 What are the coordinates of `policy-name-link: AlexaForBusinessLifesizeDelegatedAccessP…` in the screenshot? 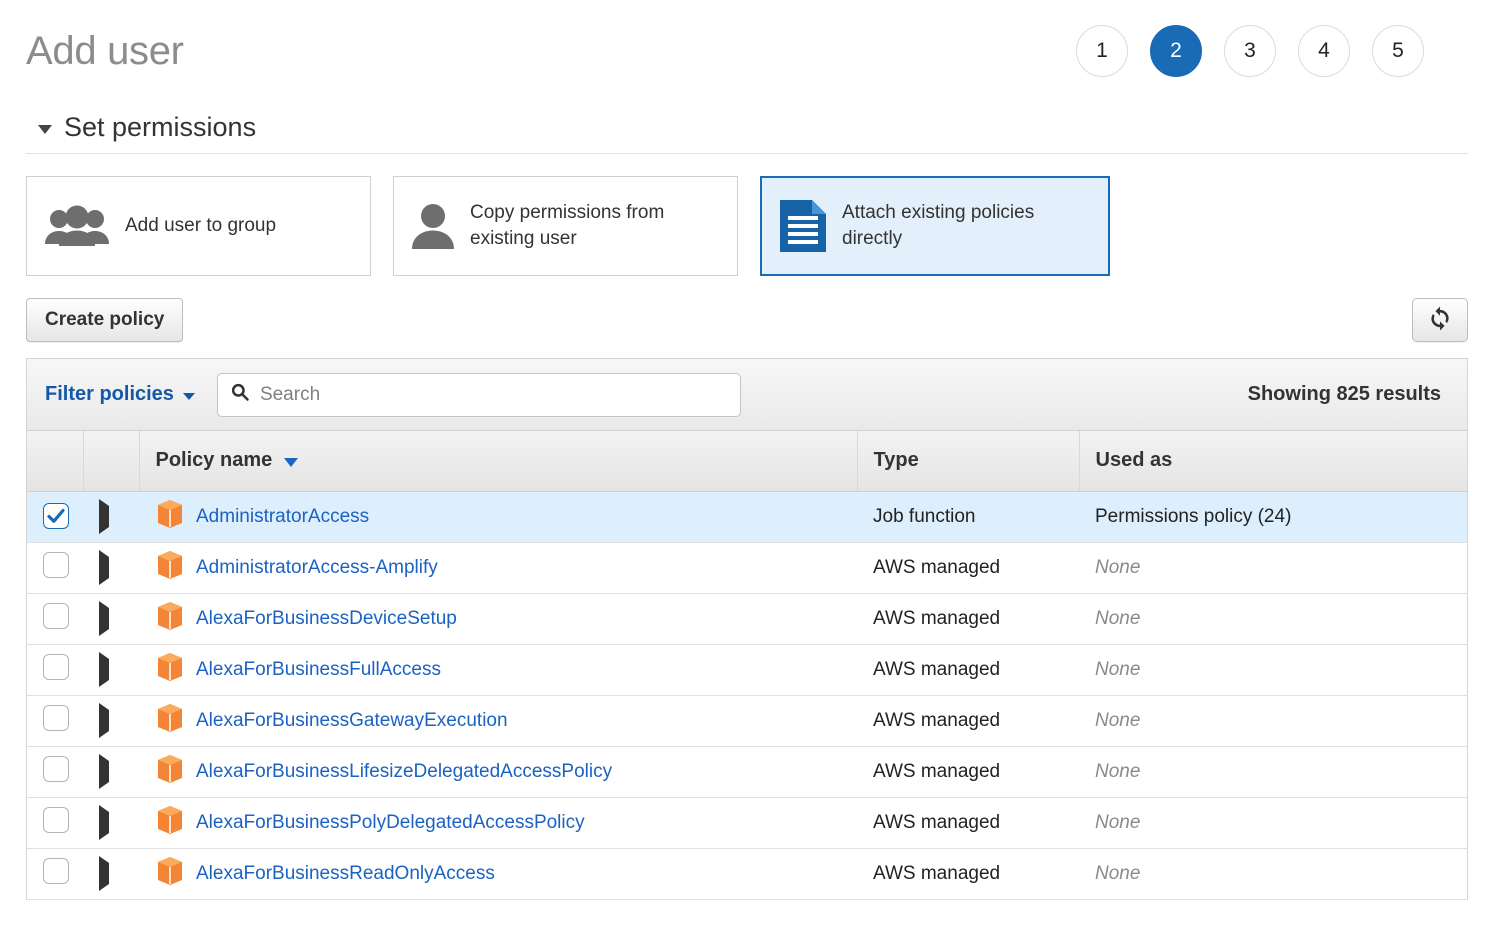 It's located at (404, 772).